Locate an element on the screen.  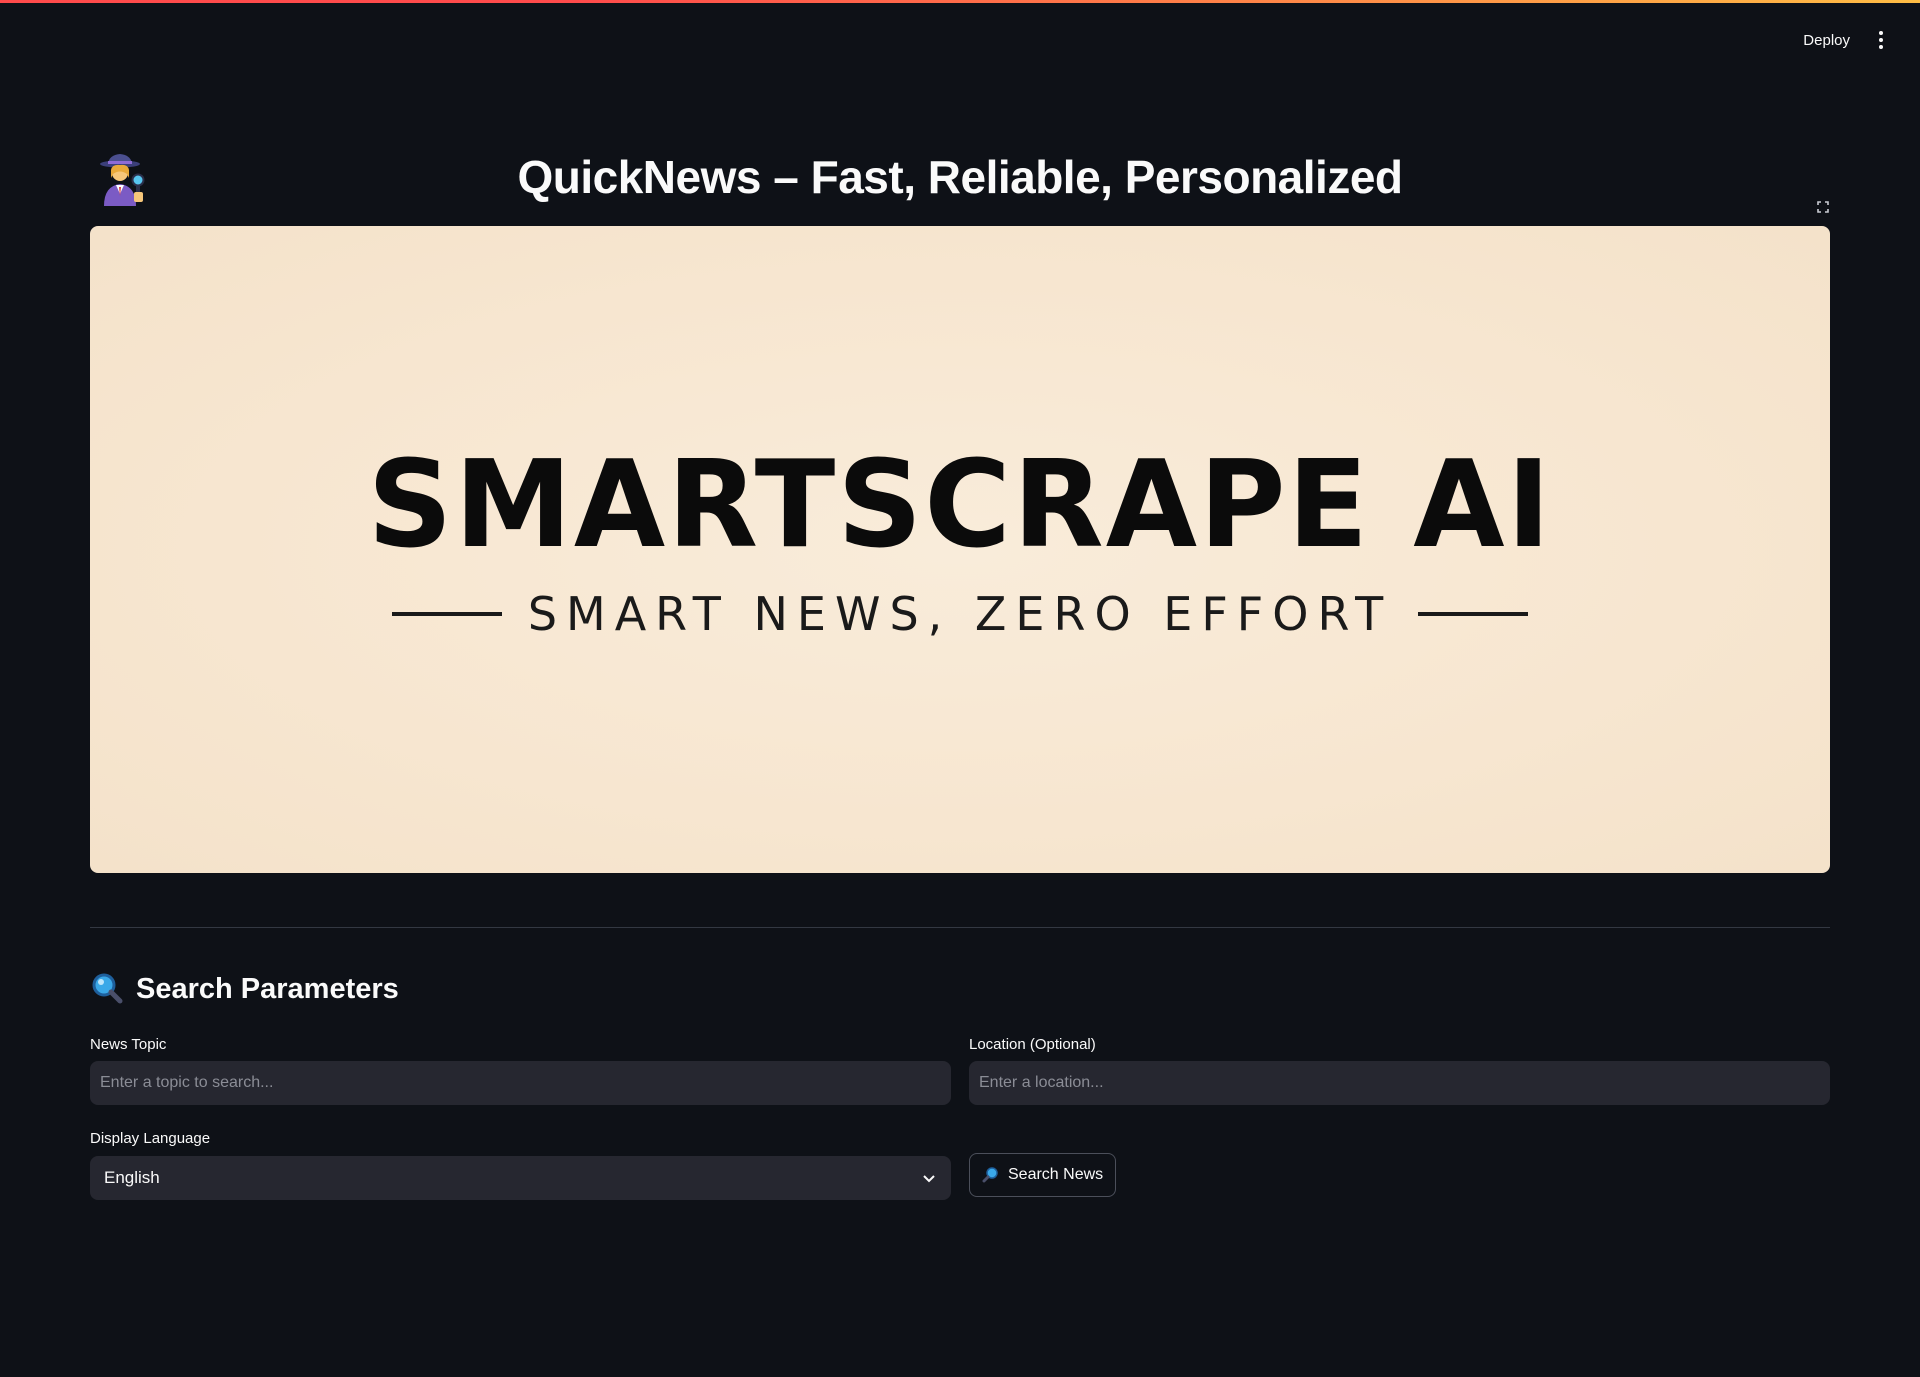
deploy-button: Deploy is located at coordinates (1826, 40).